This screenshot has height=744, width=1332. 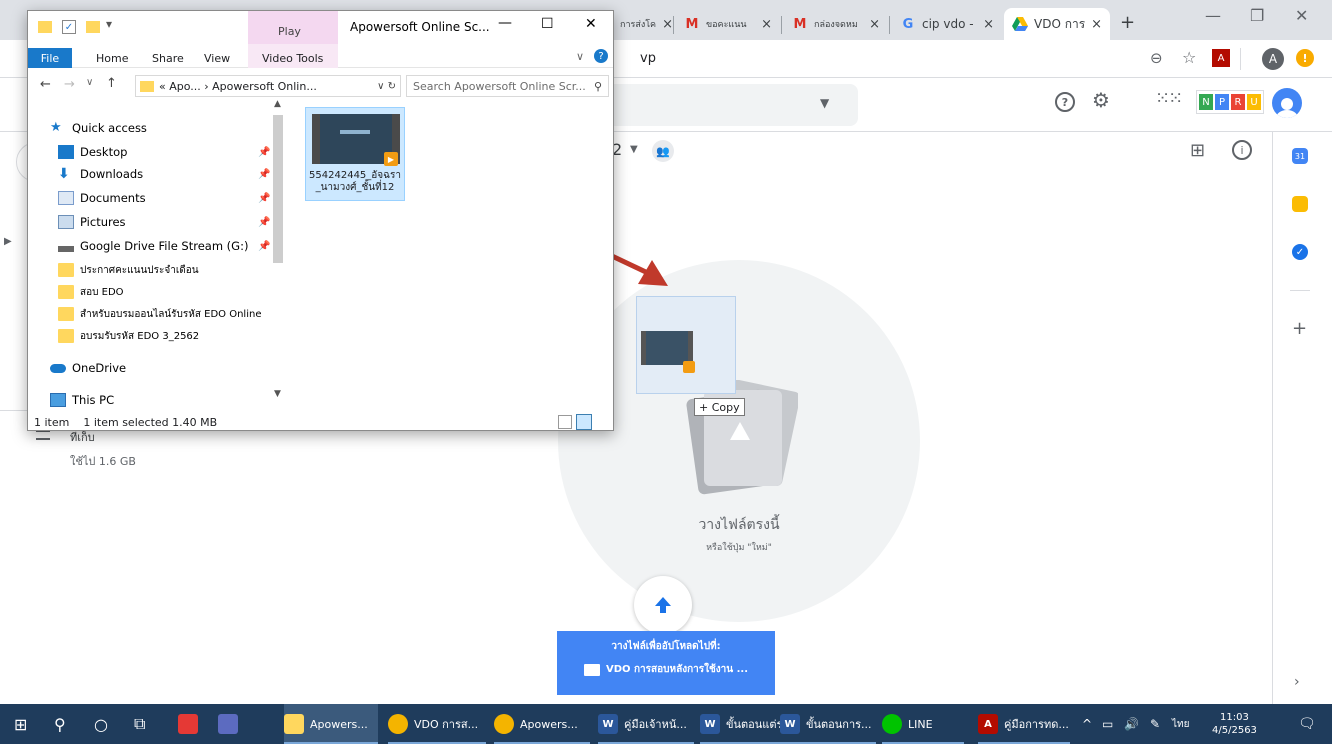 I want to click on camera-icon, so click(x=231, y=724).